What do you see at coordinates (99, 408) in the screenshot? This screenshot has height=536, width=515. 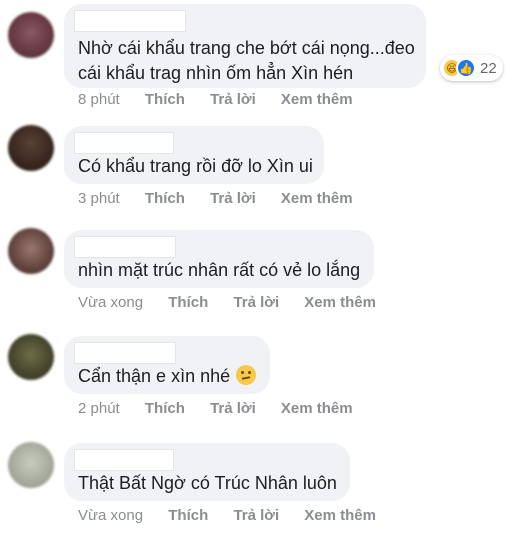 I see `timestamp: 2 phút` at bounding box center [99, 408].